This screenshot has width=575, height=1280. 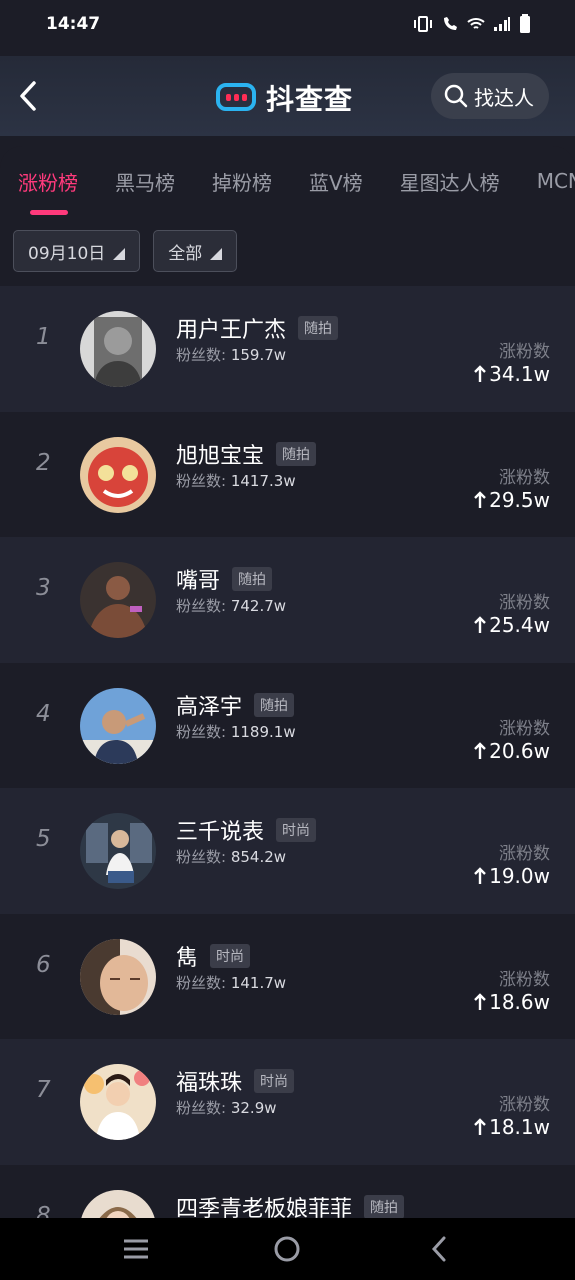 What do you see at coordinates (43, 588) in the screenshot?
I see `rank-number: 3` at bounding box center [43, 588].